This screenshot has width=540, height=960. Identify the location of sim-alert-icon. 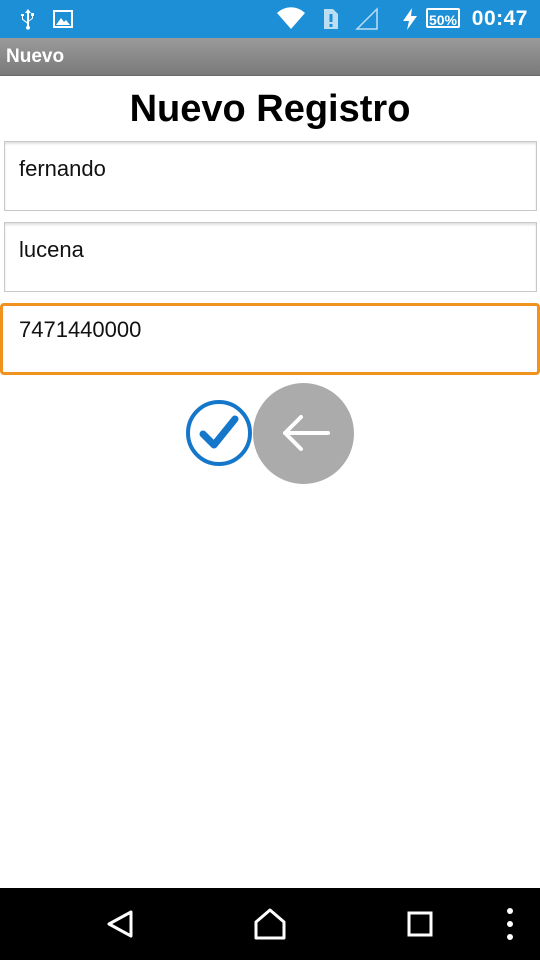
(331, 19).